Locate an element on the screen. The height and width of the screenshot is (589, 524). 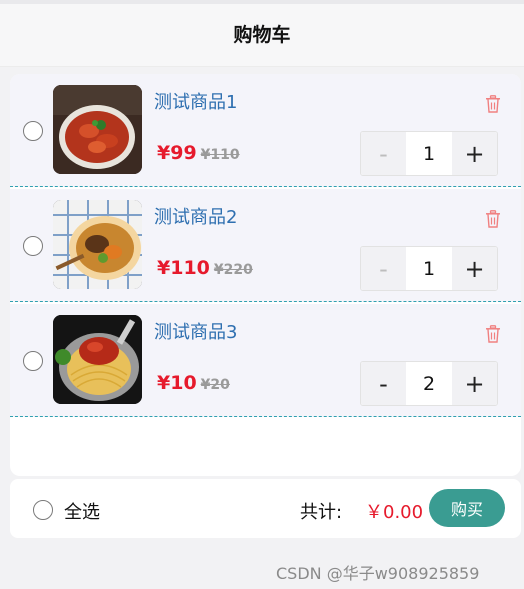
product-price: ¥10 is located at coordinates (177, 383).